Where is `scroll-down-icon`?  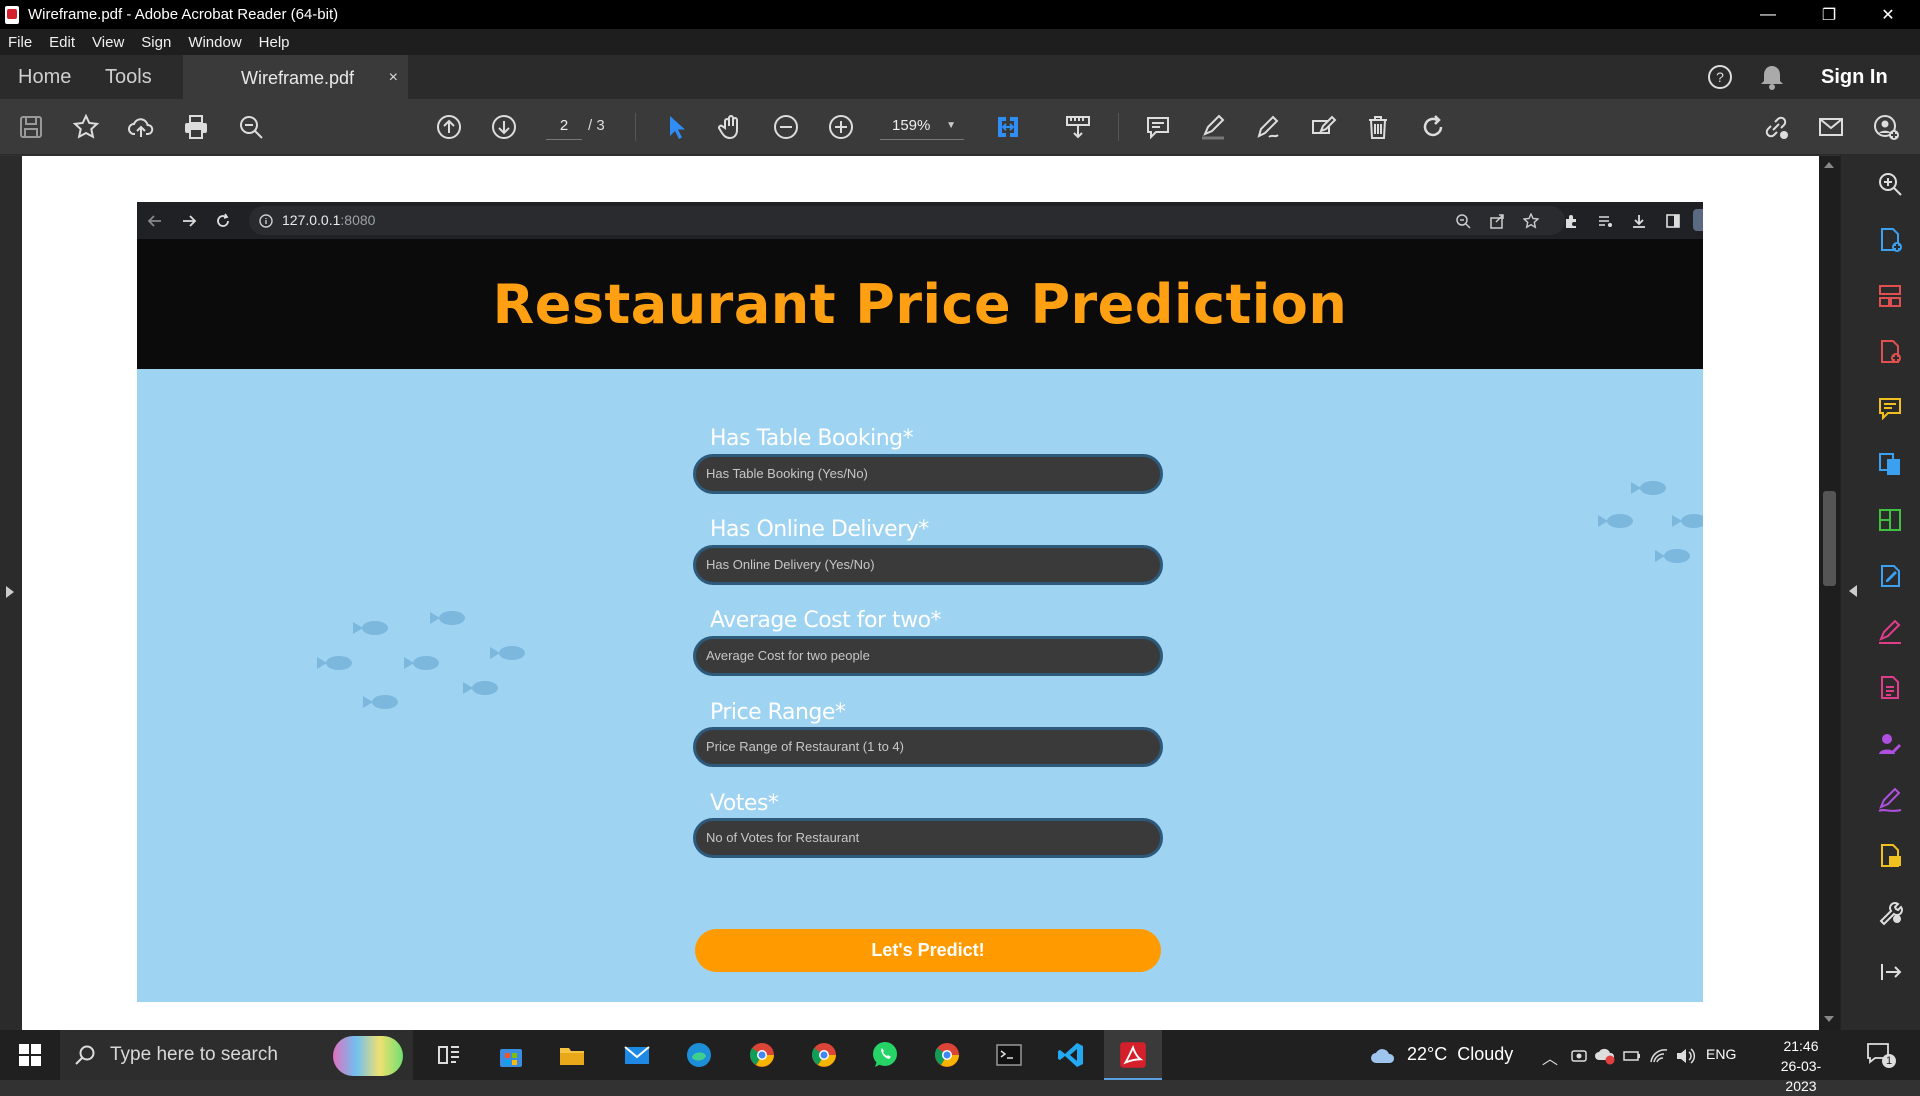
scroll-down-icon is located at coordinates (1829, 1019).